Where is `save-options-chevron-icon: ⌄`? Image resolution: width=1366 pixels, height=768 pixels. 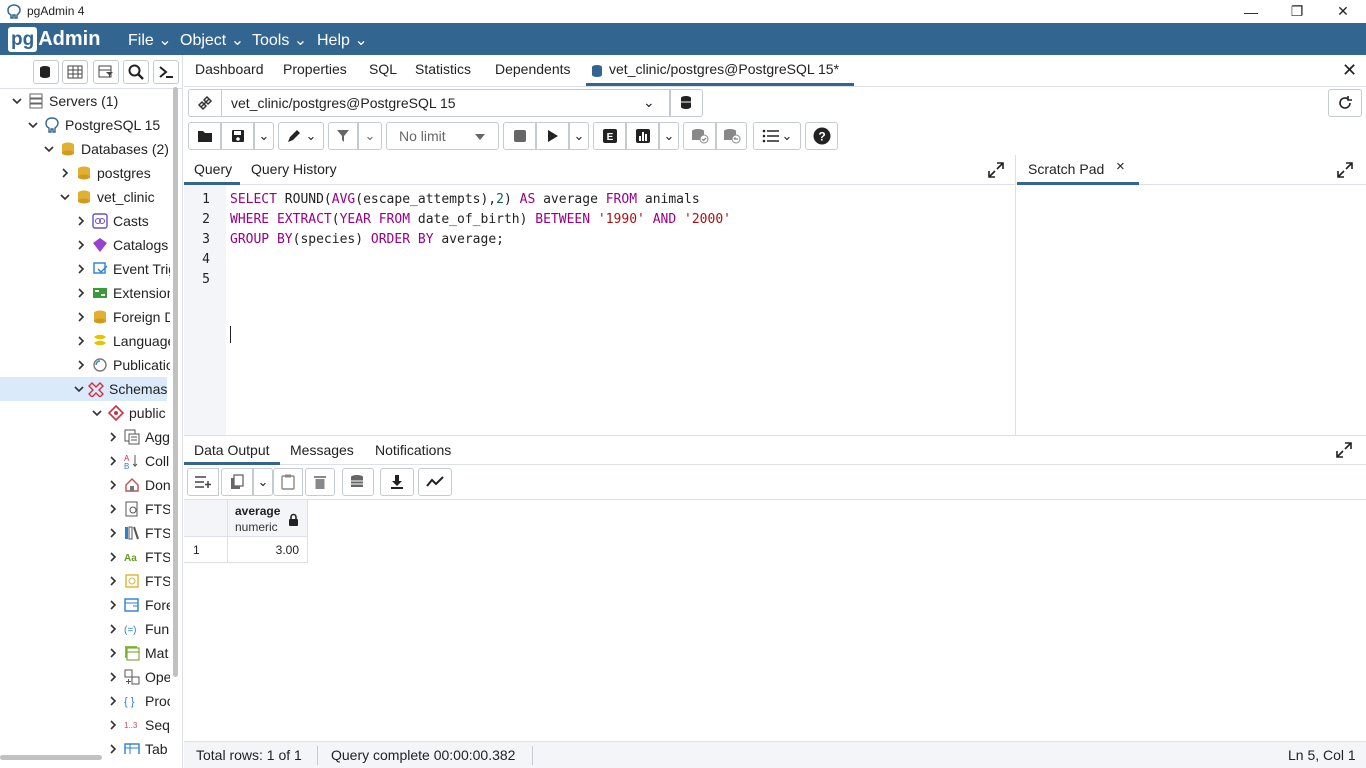
save-options-chevron-icon: ⌄ is located at coordinates (264, 136).